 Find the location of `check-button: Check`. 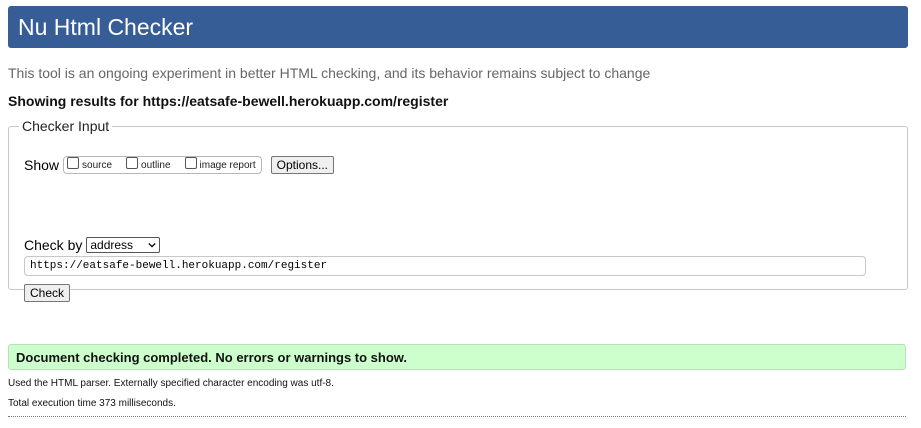

check-button: Check is located at coordinates (47, 293).